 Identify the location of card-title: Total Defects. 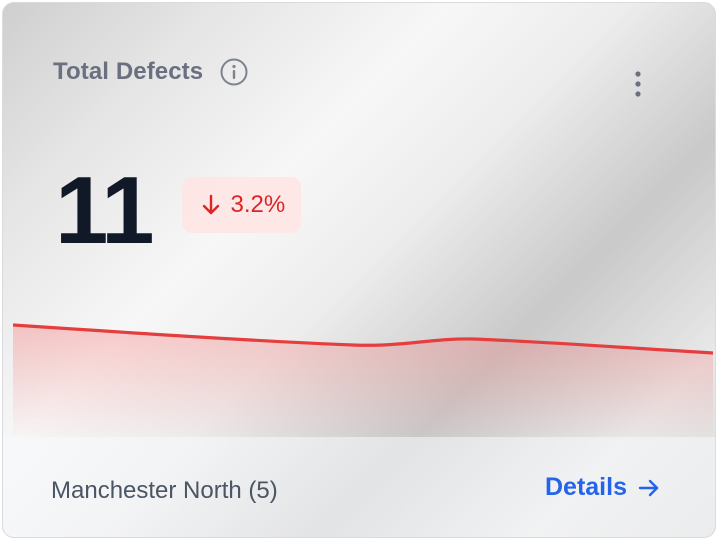
(128, 71).